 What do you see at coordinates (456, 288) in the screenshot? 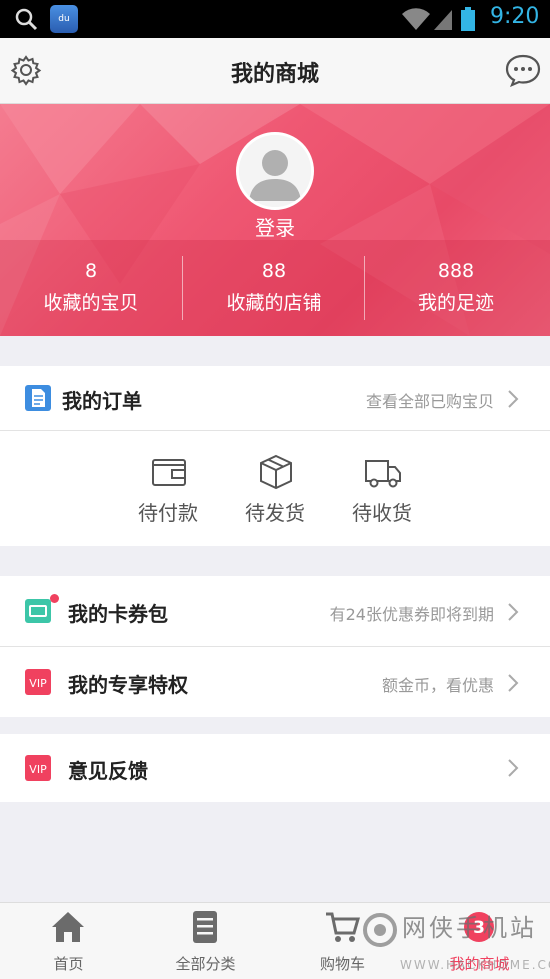
I see `stat-footprints: 888 我的足迹` at bounding box center [456, 288].